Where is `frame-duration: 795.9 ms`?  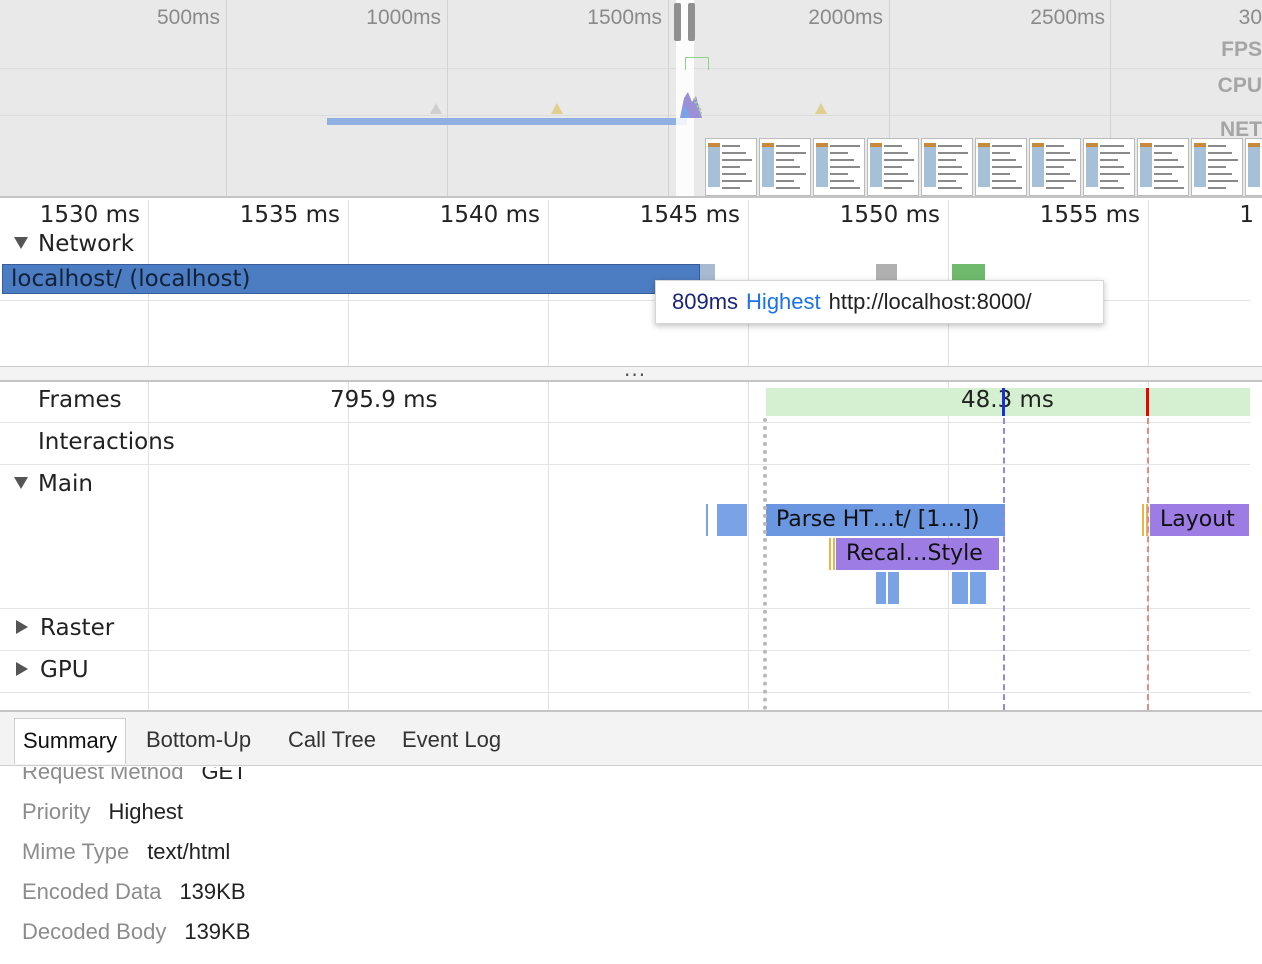 frame-duration: 795.9 ms is located at coordinates (384, 400).